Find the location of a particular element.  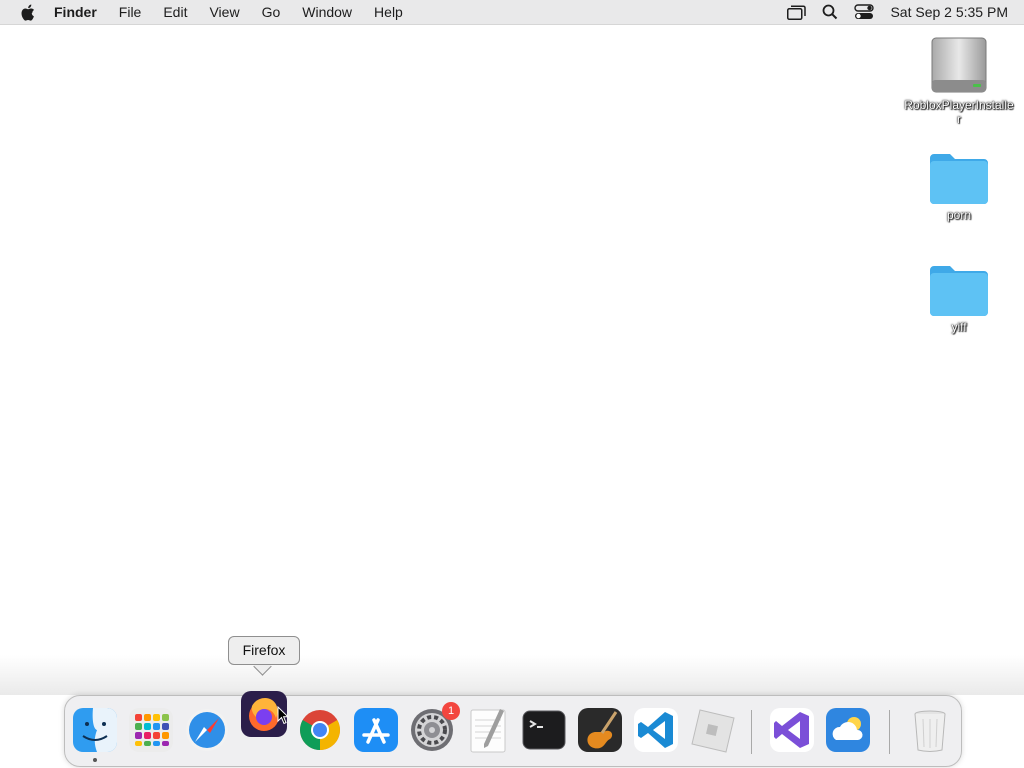

menu-window: Window is located at coordinates (327, 12).